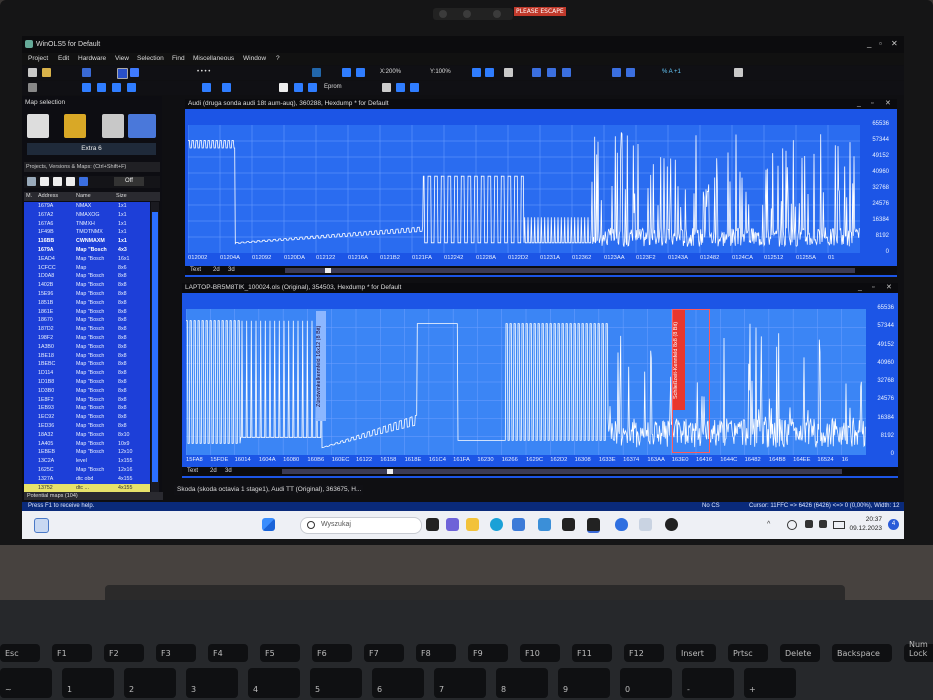  What do you see at coordinates (48, 196) in the screenshot?
I see `col-address: Address` at bounding box center [48, 196].